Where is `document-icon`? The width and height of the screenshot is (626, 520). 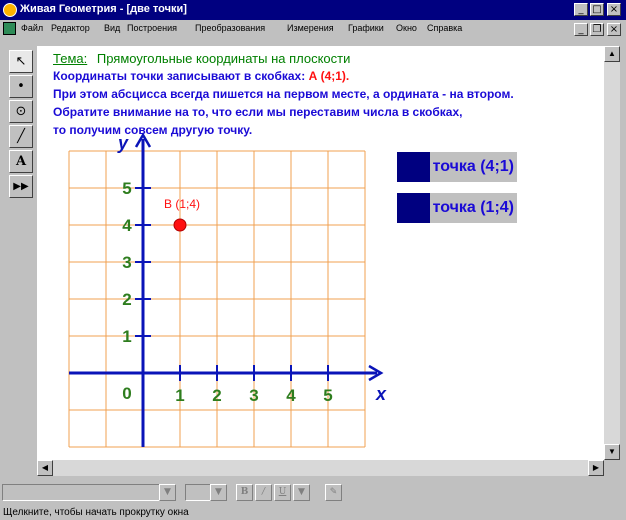
document-icon is located at coordinates (9, 28).